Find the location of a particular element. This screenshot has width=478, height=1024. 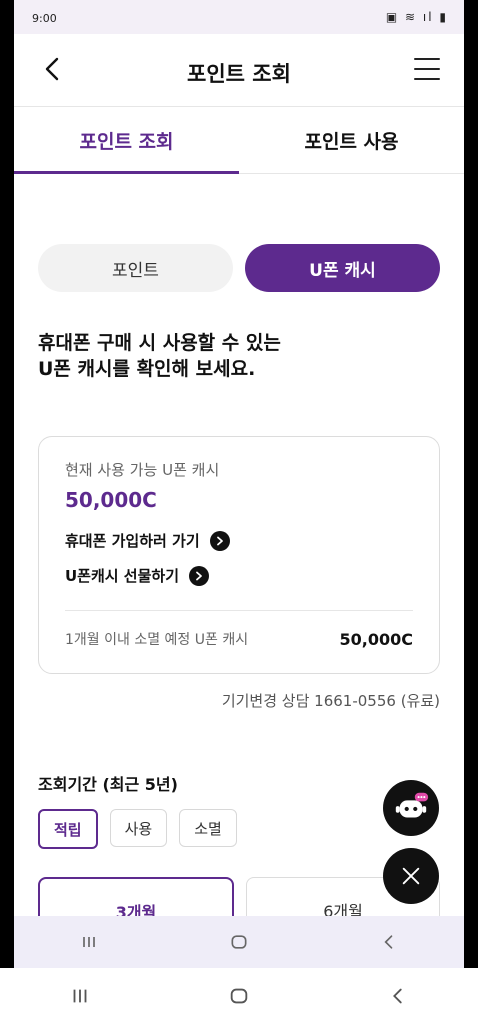

status-time: 9:00 is located at coordinates (44, 18).